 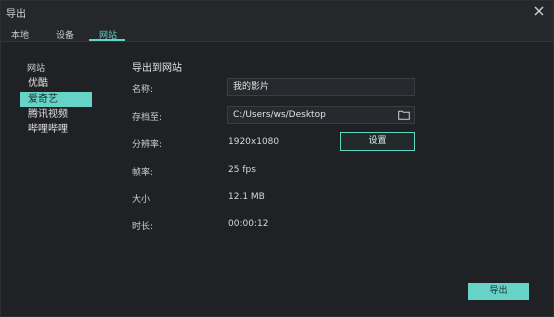 What do you see at coordinates (143, 173) in the screenshot?
I see `frame-rate-label: 帧率:` at bounding box center [143, 173].